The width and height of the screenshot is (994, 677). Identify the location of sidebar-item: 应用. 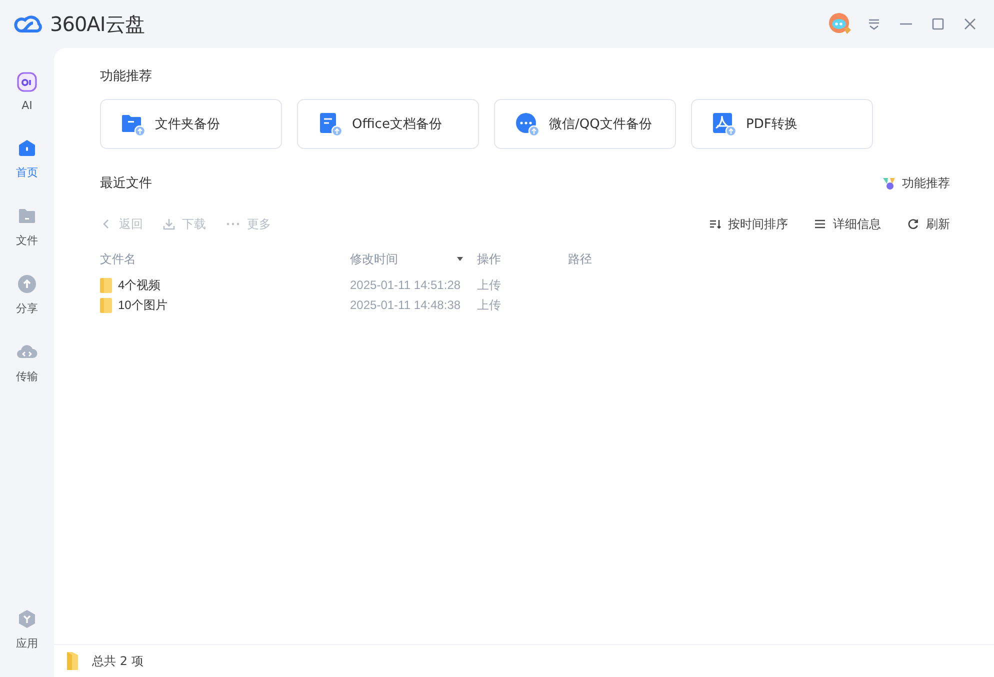
(27, 630).